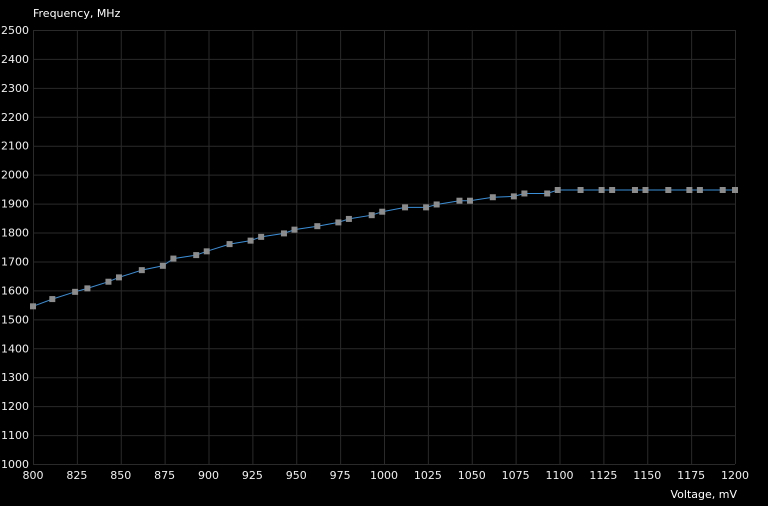  What do you see at coordinates (15, 59) in the screenshot?
I see `y-tick-label: 2400` at bounding box center [15, 59].